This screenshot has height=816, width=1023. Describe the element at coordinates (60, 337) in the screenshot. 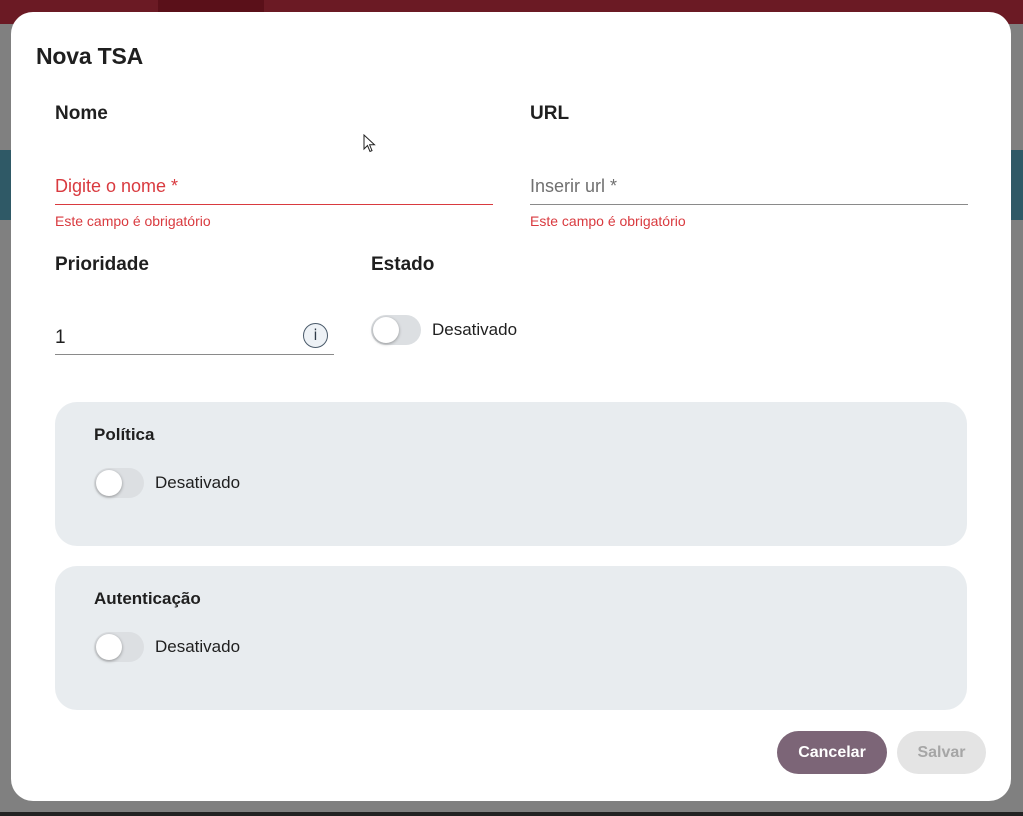

I see `priority-value: 1` at that location.